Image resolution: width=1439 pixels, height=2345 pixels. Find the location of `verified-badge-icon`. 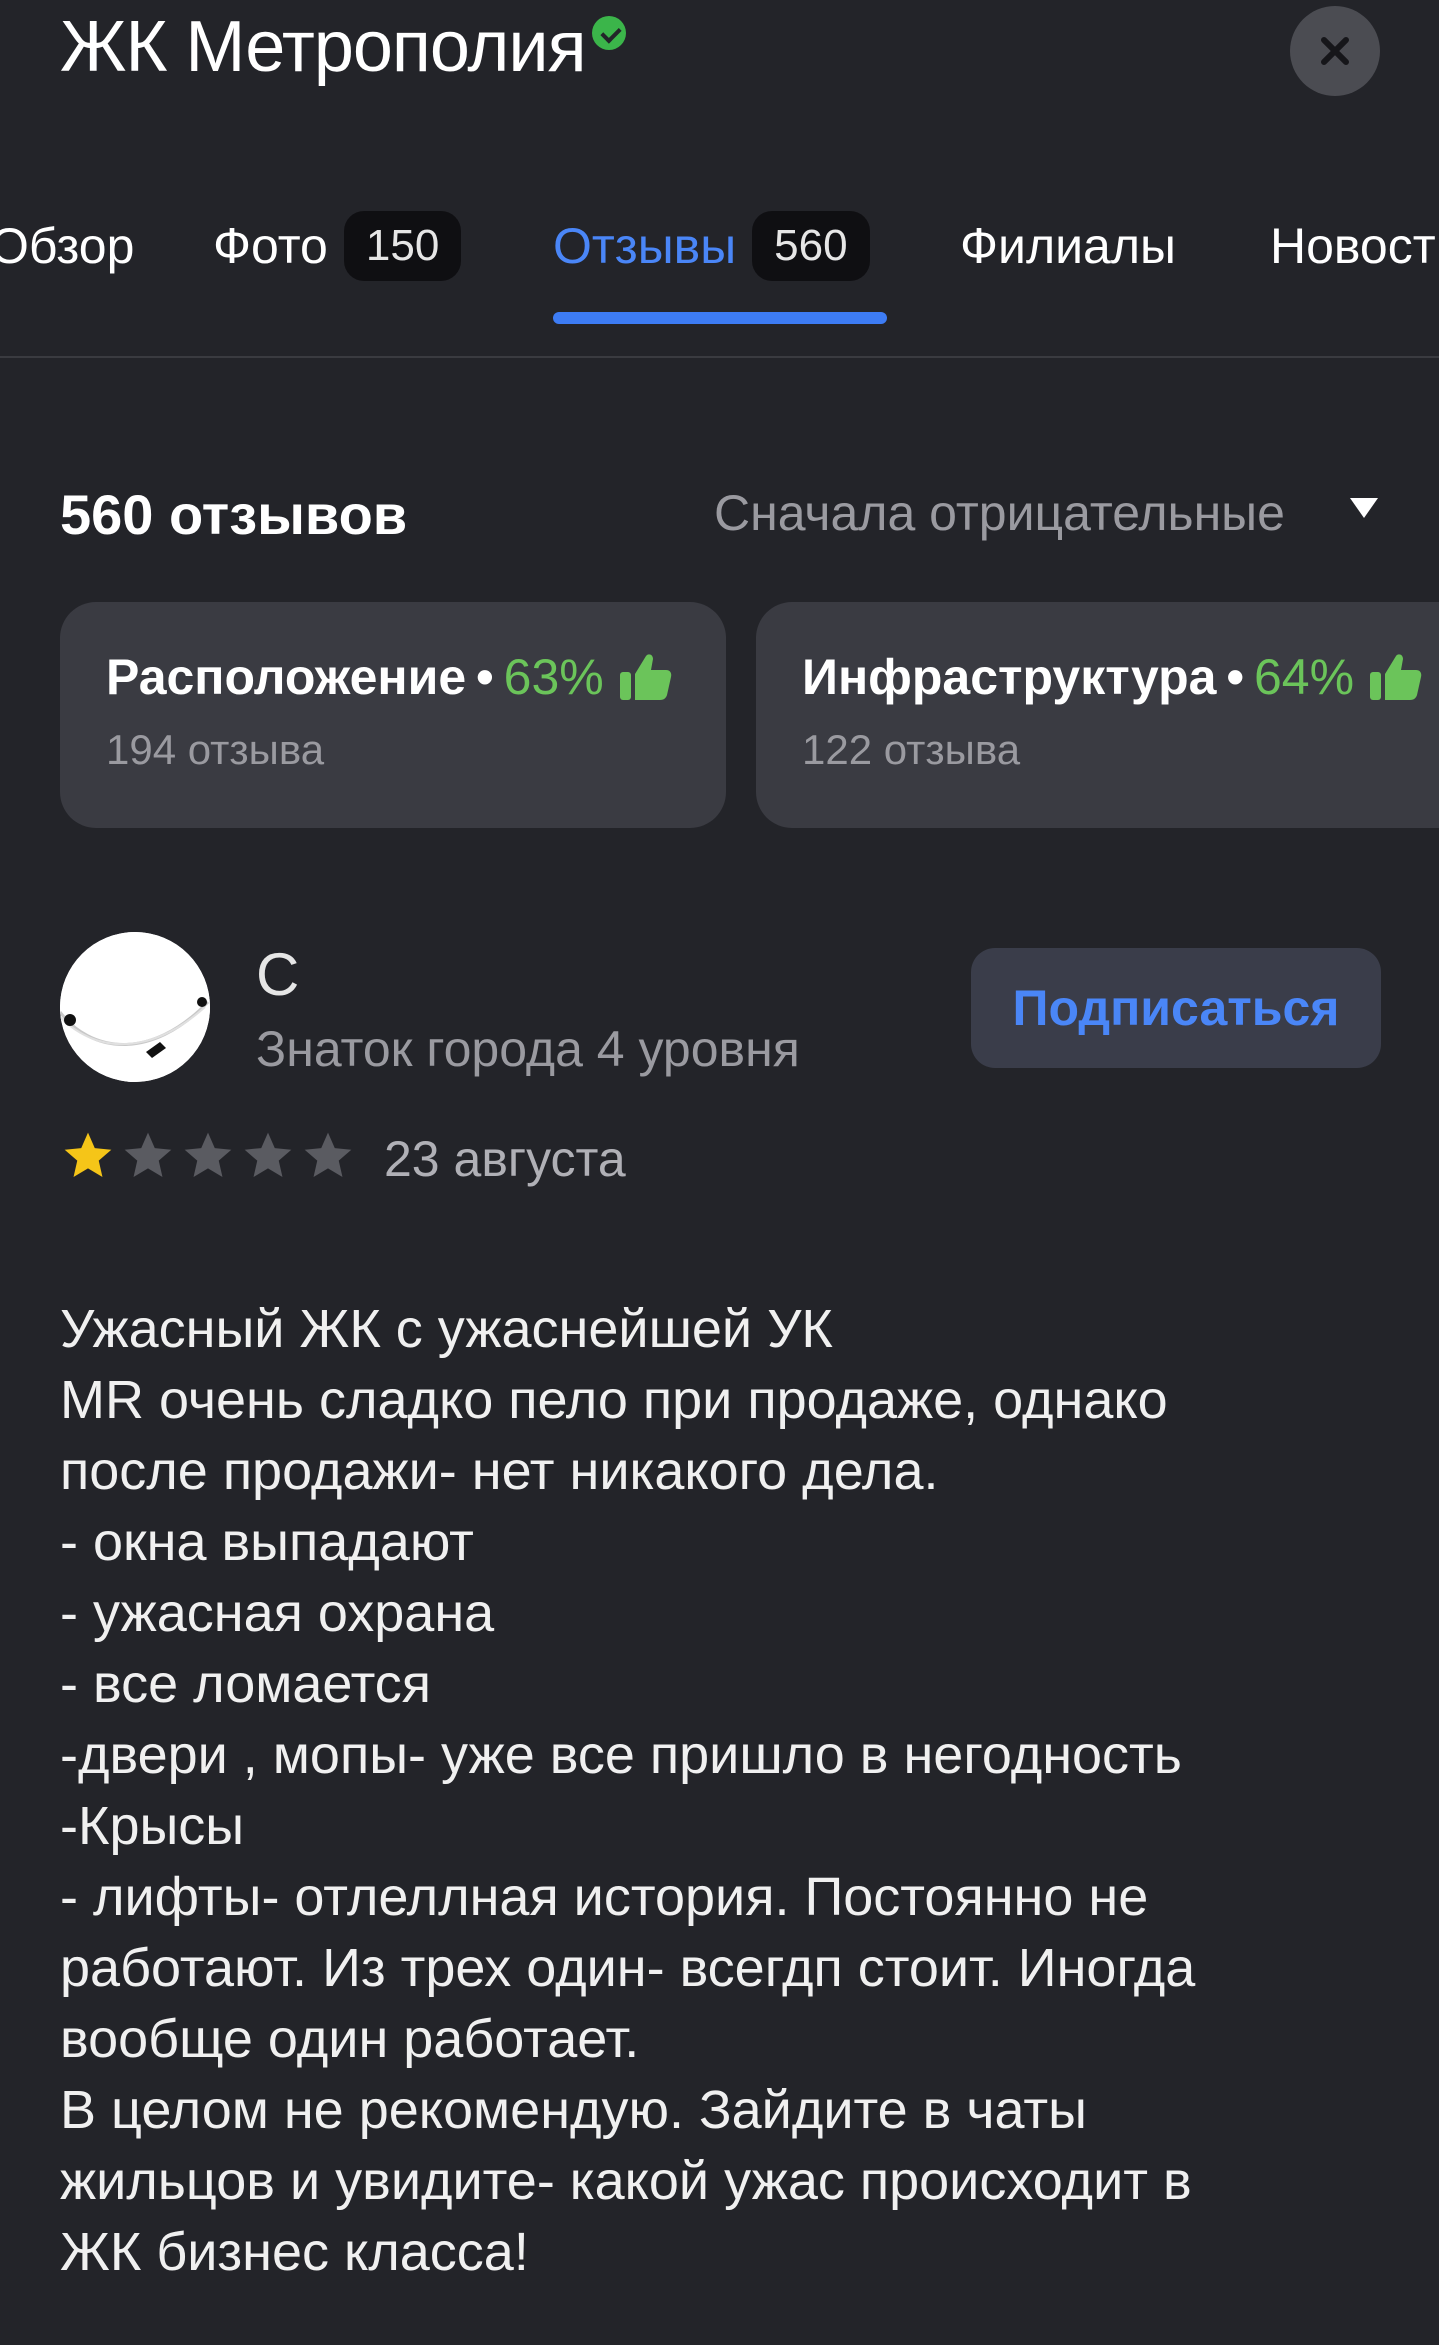

verified-badge-icon is located at coordinates (608, 33).